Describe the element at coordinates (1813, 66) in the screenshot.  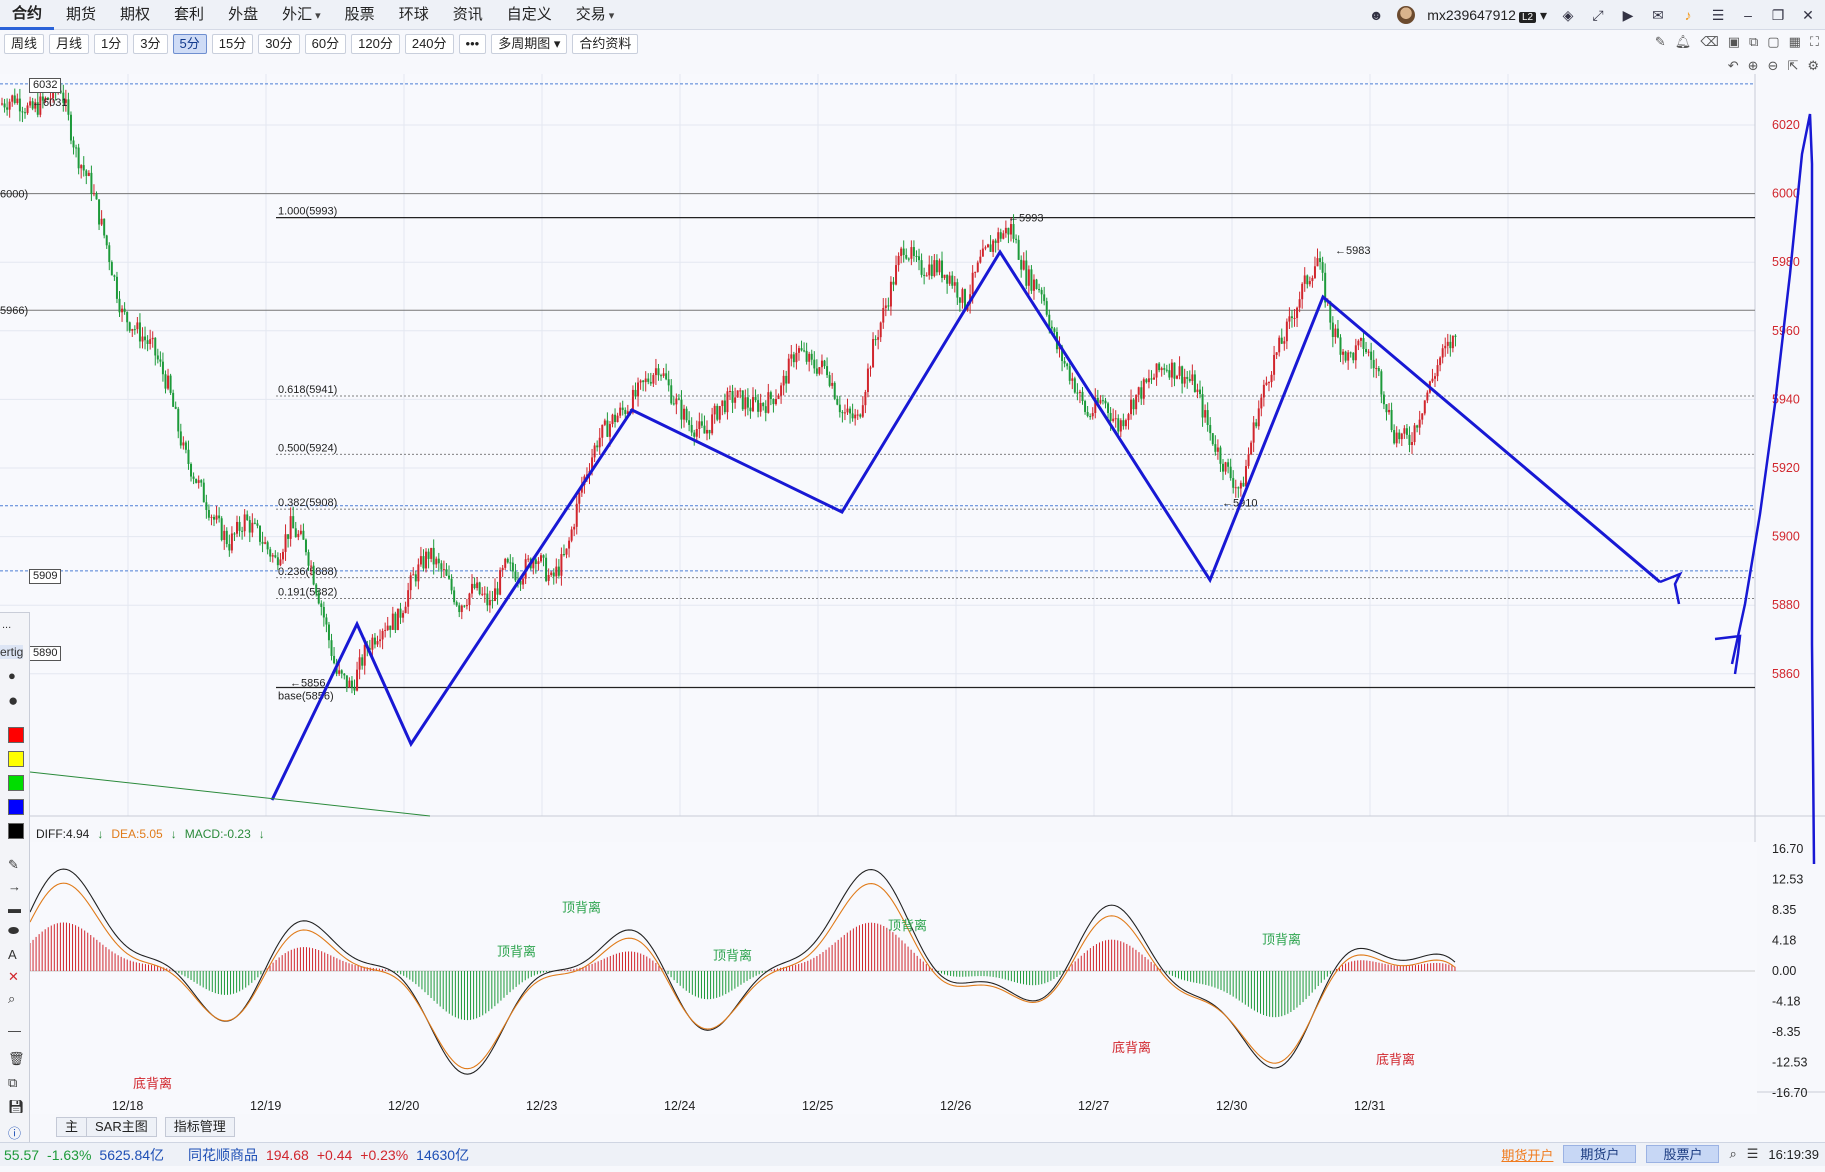
I see `settings-icon: ⚙` at that location.